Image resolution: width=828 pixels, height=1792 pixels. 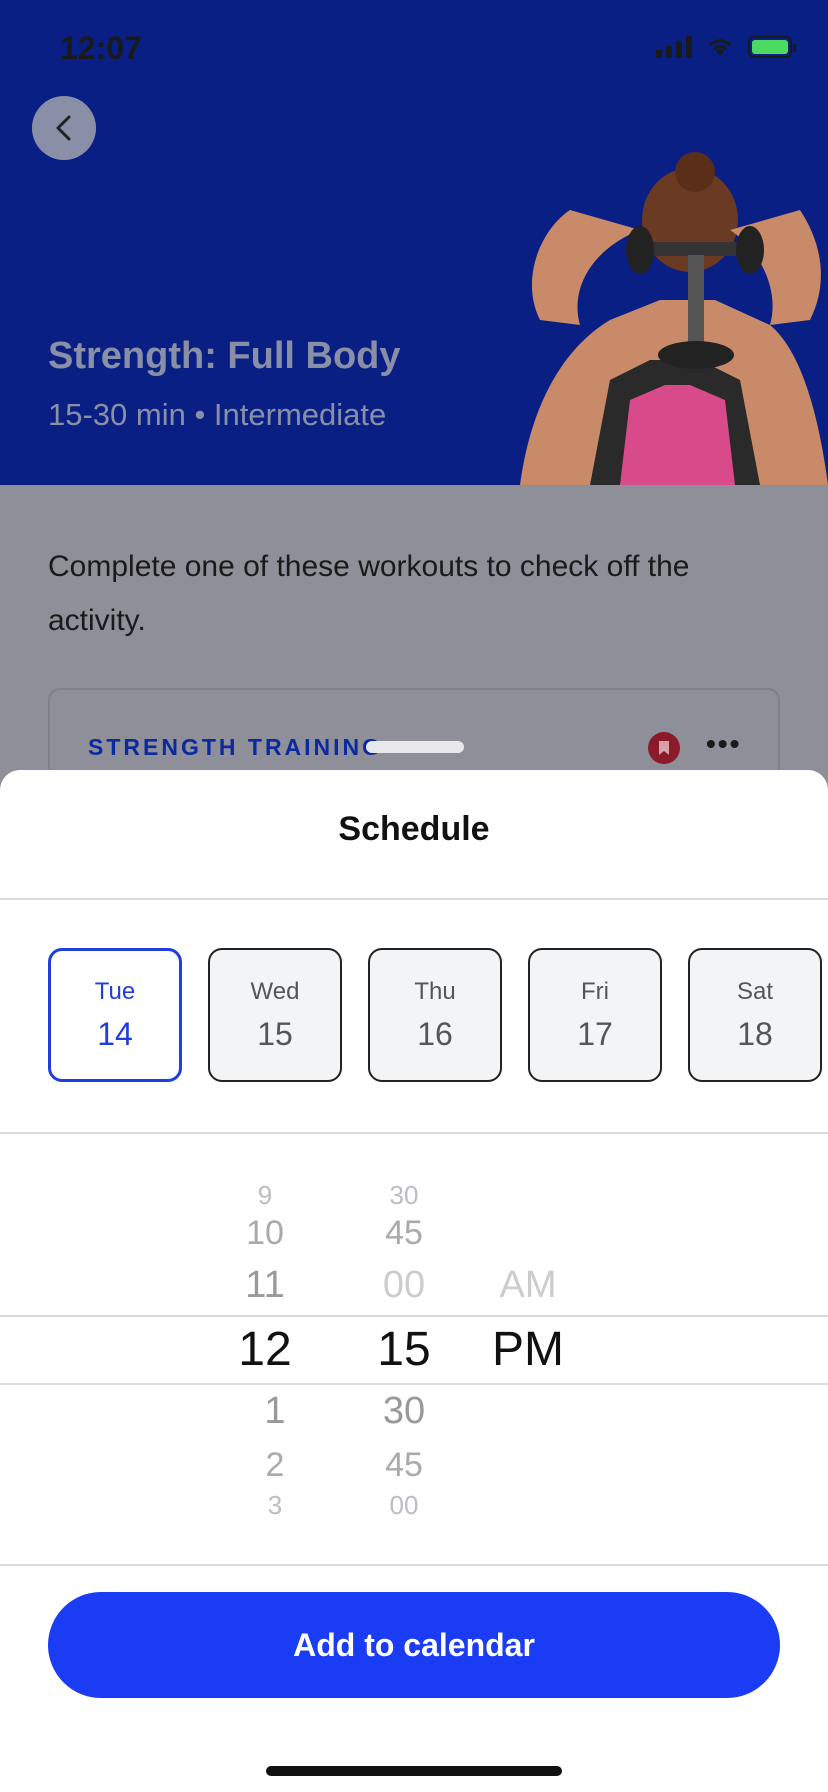 What do you see at coordinates (217, 414) in the screenshot?
I see `workout-subtitle: 15-30 min • Intermediate` at bounding box center [217, 414].